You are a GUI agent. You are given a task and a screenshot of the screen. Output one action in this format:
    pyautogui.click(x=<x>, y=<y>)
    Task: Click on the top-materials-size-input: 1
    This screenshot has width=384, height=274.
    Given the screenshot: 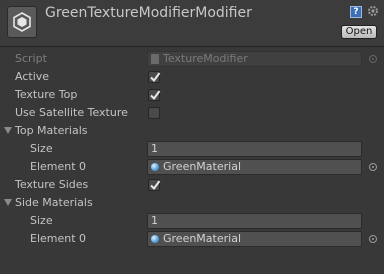 What is the action you would take?
    pyautogui.click(x=254, y=149)
    